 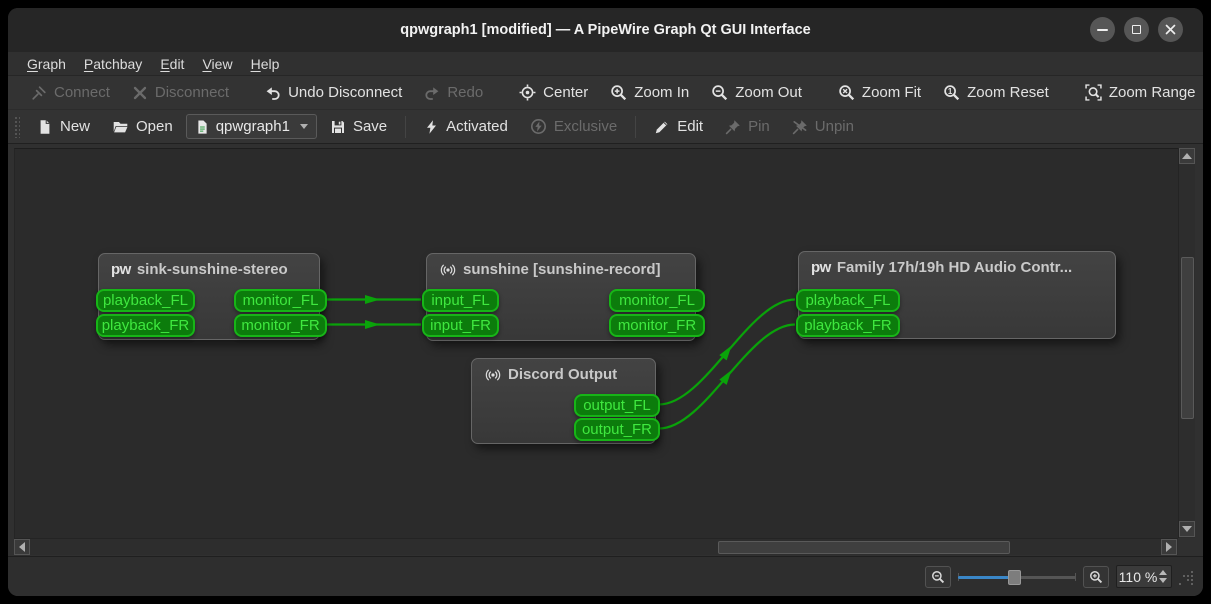 What do you see at coordinates (337, 126) in the screenshot?
I see `save-icon` at bounding box center [337, 126].